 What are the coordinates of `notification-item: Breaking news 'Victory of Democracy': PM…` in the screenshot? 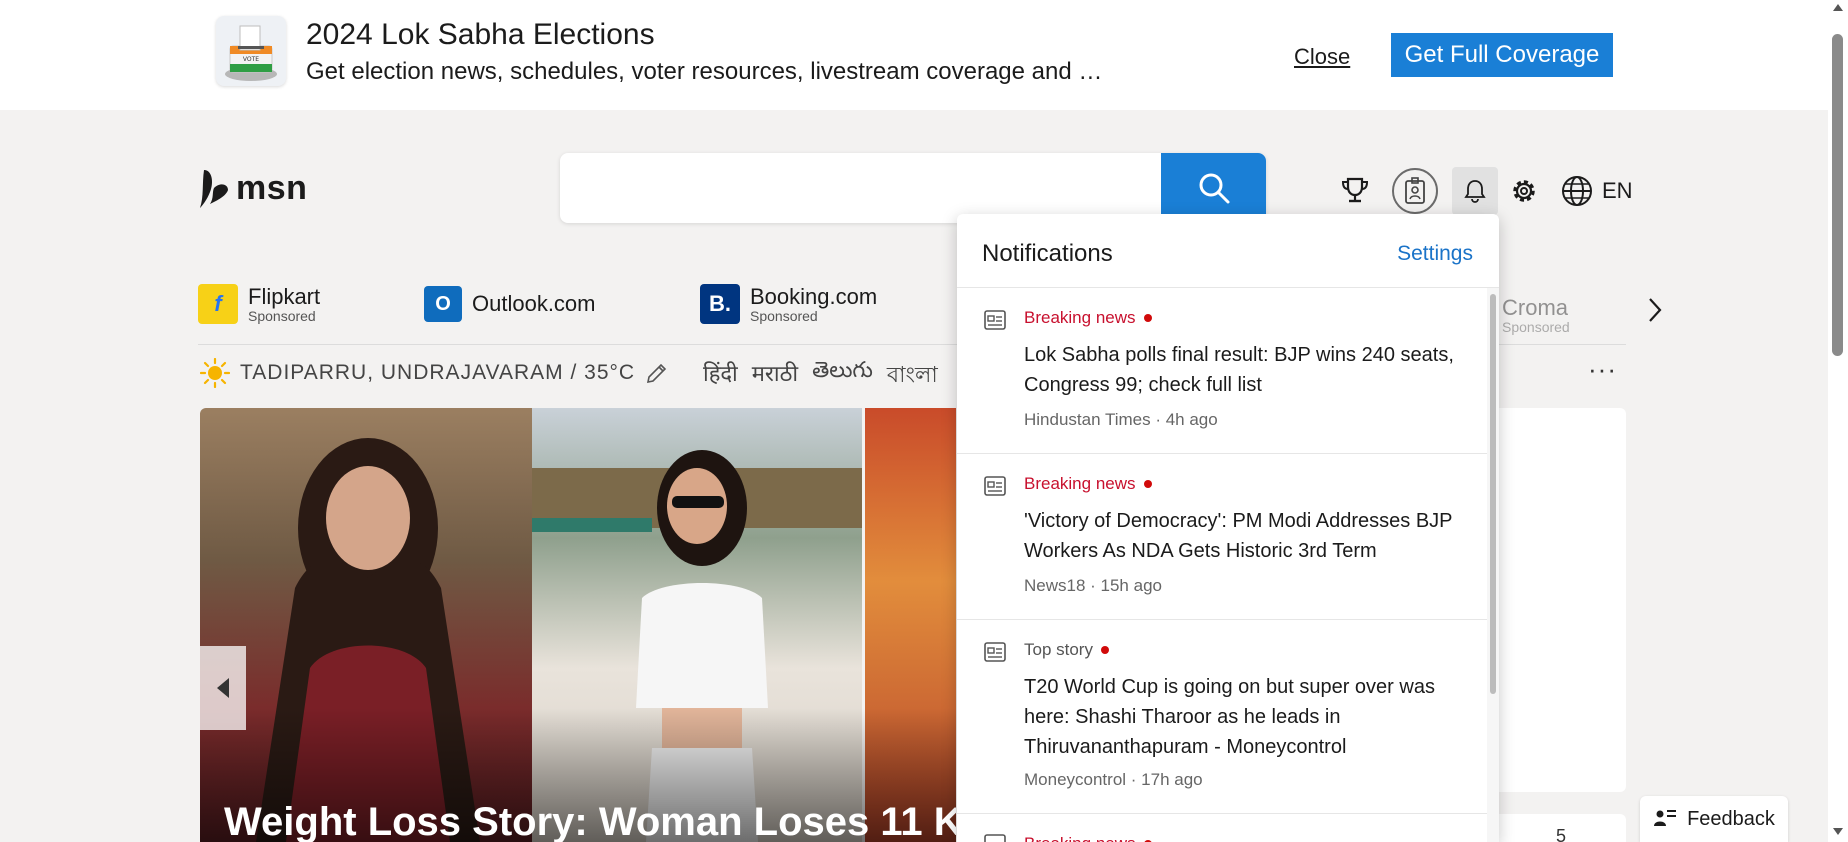 It's located at (1222, 537).